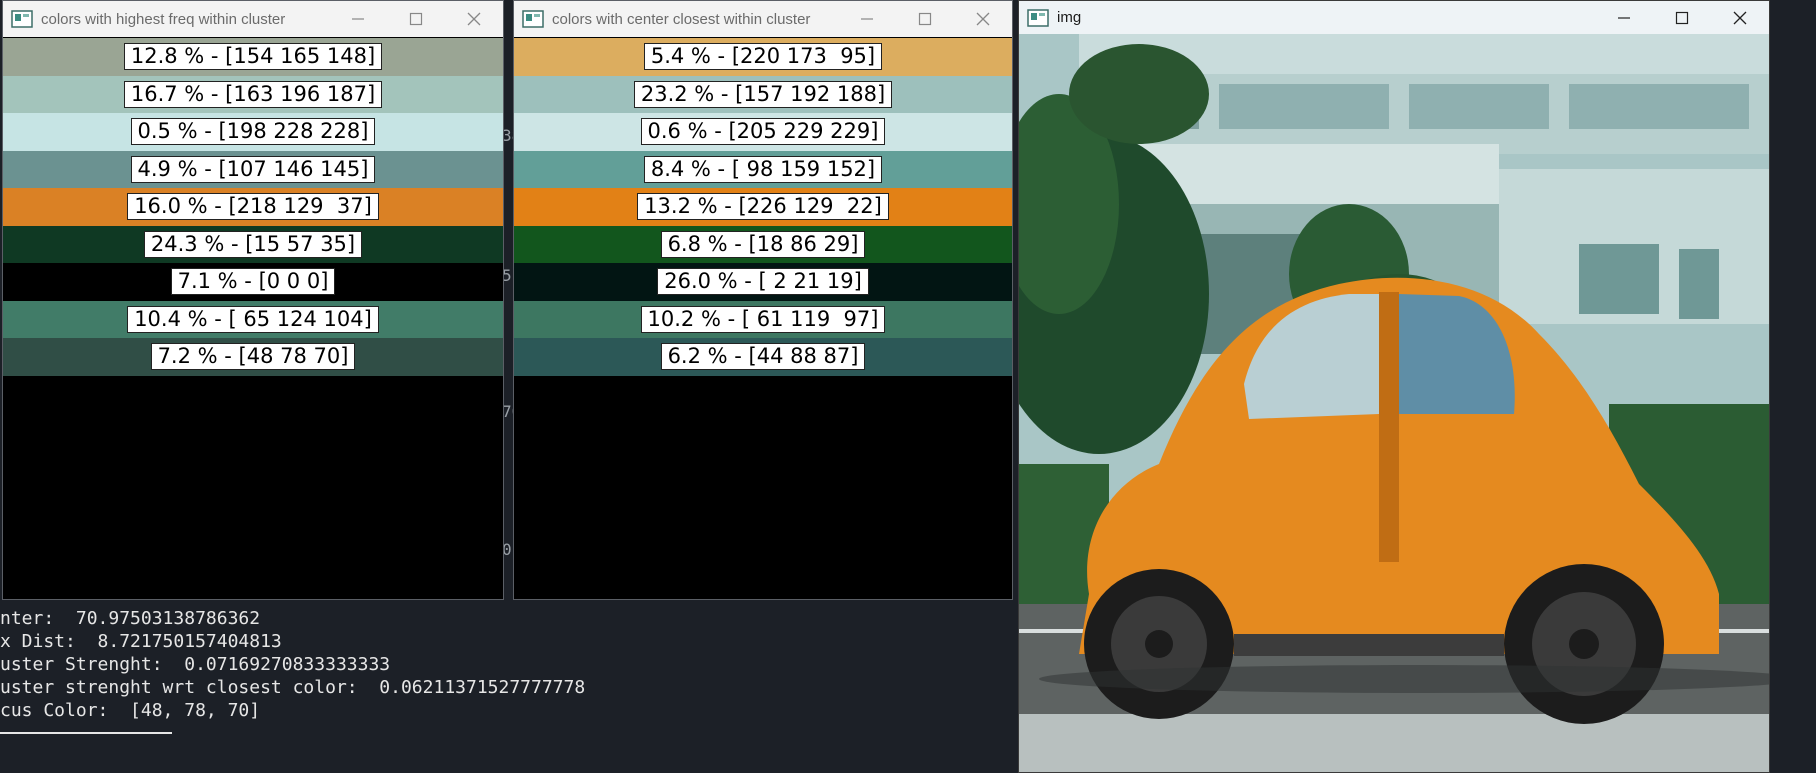  I want to click on color-band-label: 6.8 % - [18 86 29], so click(763, 244).